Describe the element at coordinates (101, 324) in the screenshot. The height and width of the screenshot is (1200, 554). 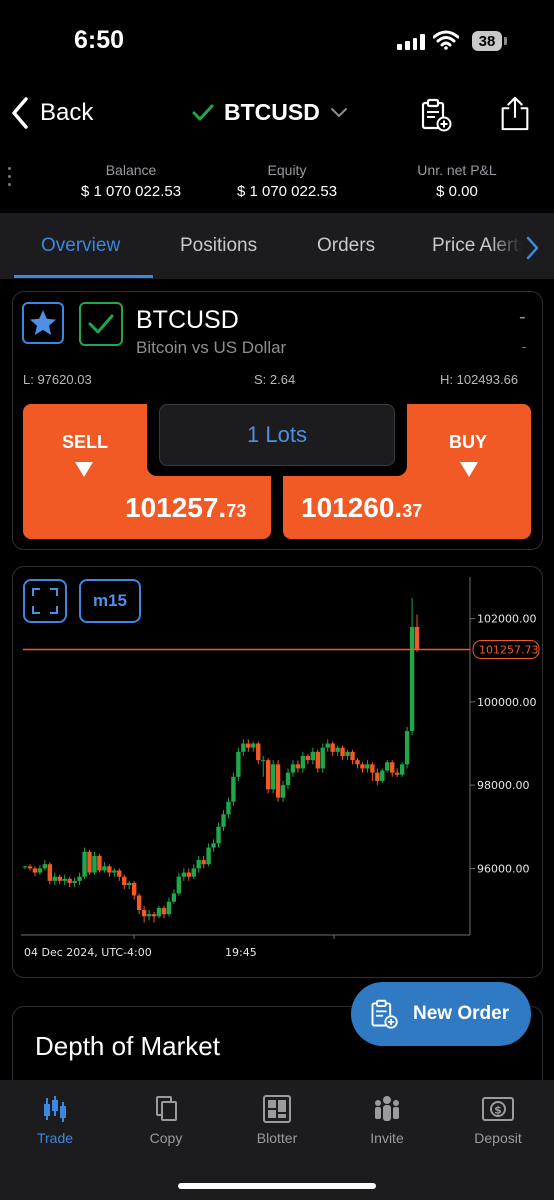
I see `oneclick-toggle-button` at that location.